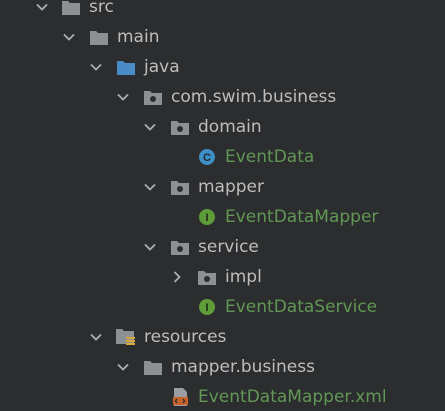 The width and height of the screenshot is (445, 411). What do you see at coordinates (254, 97) in the screenshot?
I see `tree-item-label: com.swim.business` at bounding box center [254, 97].